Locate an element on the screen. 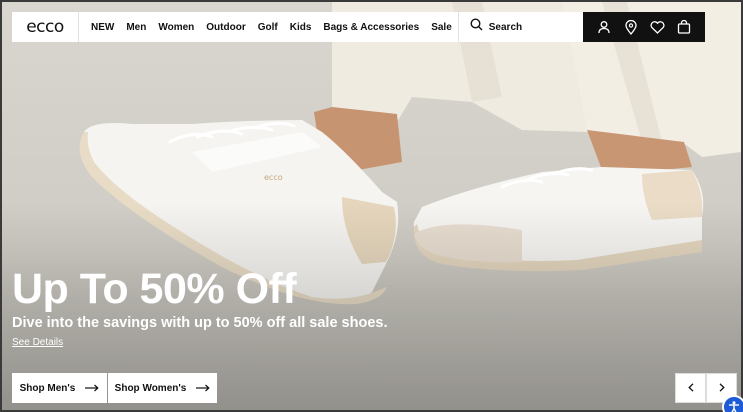 This screenshot has width=743, height=412. nav-item-golf: Golf is located at coordinates (268, 27).